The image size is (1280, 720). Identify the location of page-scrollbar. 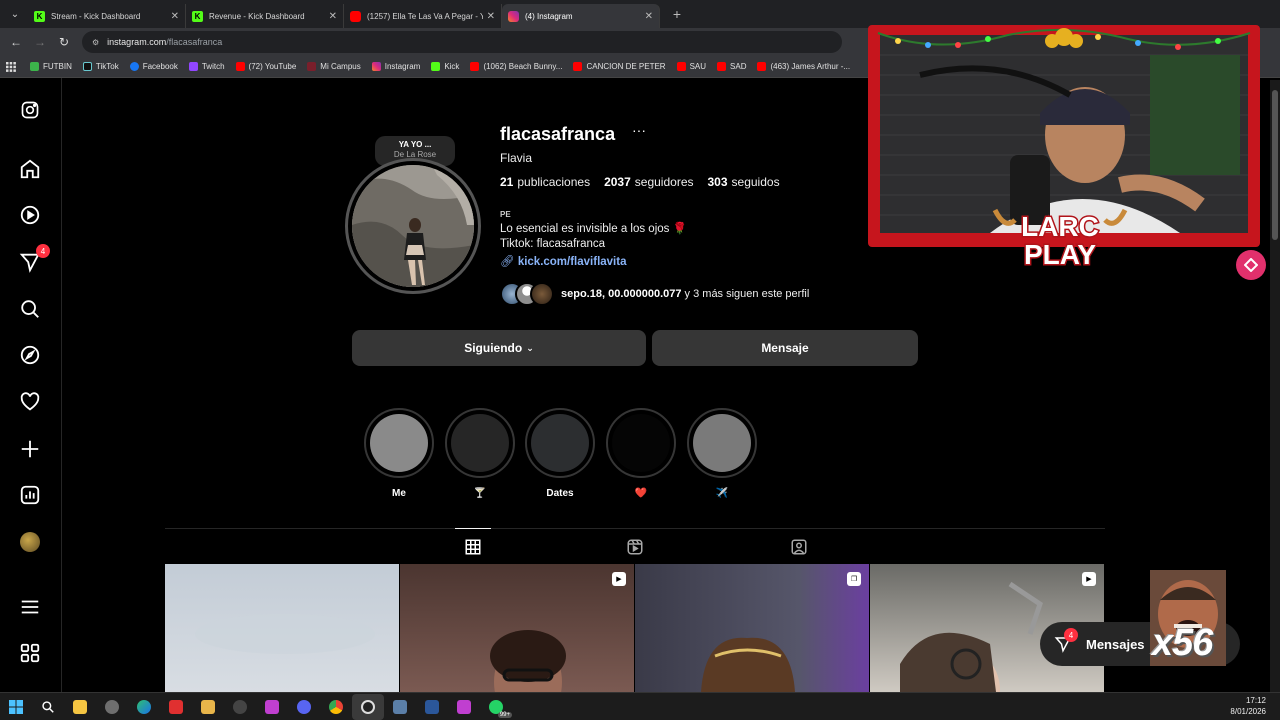
(1275, 386).